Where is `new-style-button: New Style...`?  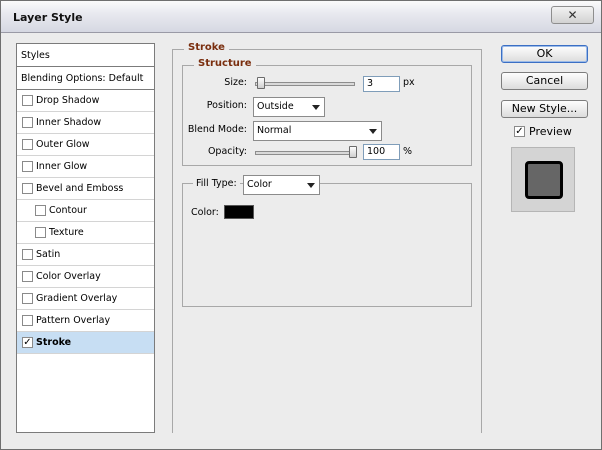 new-style-button: New Style... is located at coordinates (544, 109).